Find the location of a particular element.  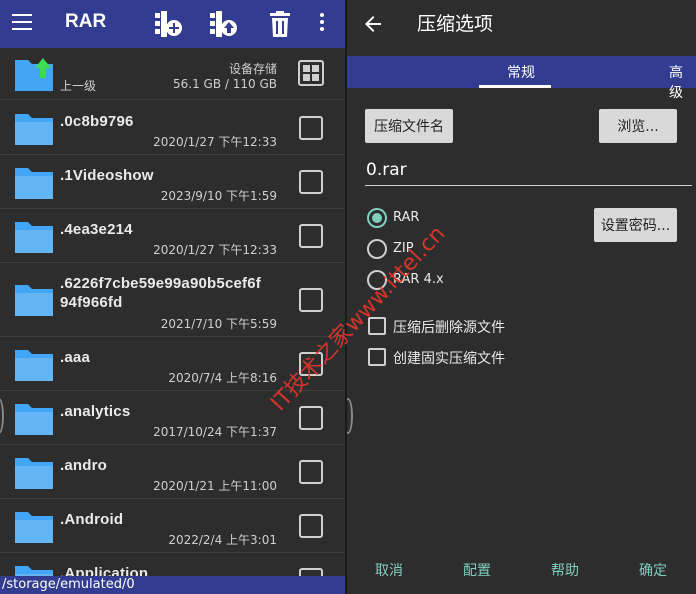

format-rar-label: RAR is located at coordinates (406, 217).